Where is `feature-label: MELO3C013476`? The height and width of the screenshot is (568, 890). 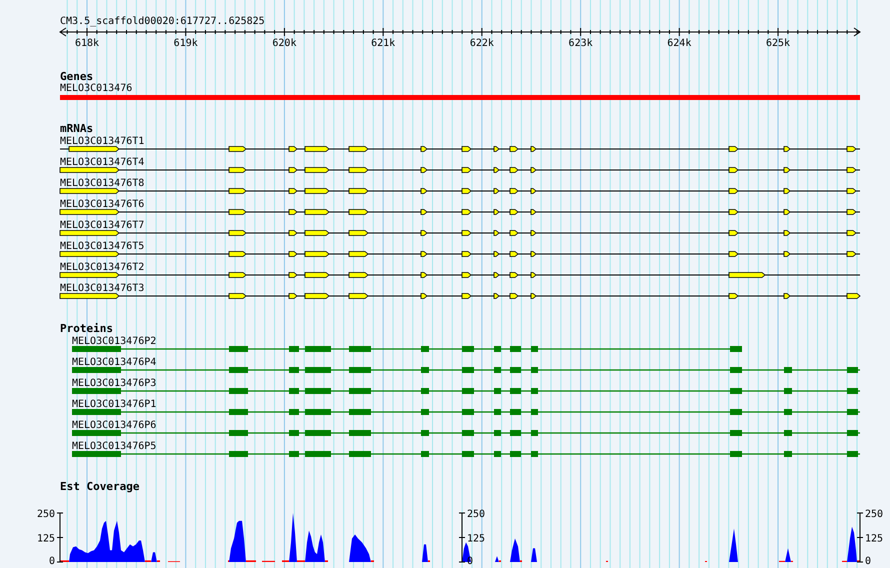
feature-label: MELO3C013476 is located at coordinates (96, 88).